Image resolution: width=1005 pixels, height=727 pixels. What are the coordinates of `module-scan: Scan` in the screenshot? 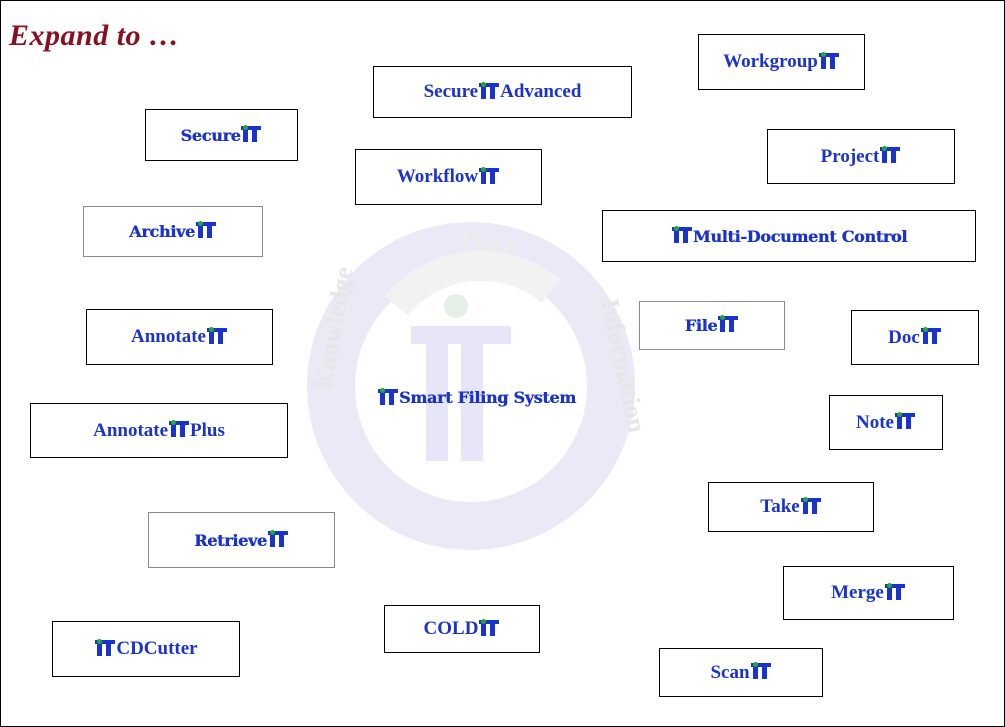 It's located at (741, 672).